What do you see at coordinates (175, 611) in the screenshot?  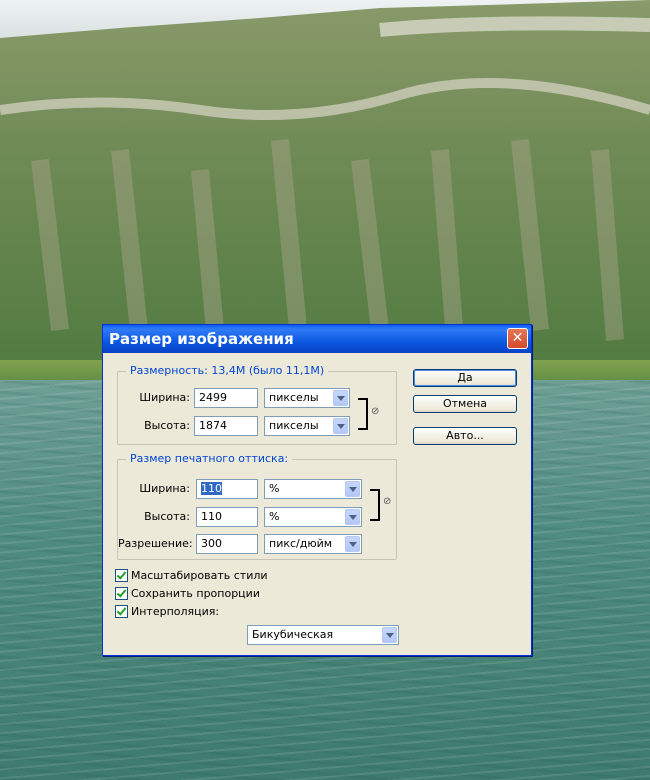 I see `resample-label: Интерполяция:` at bounding box center [175, 611].